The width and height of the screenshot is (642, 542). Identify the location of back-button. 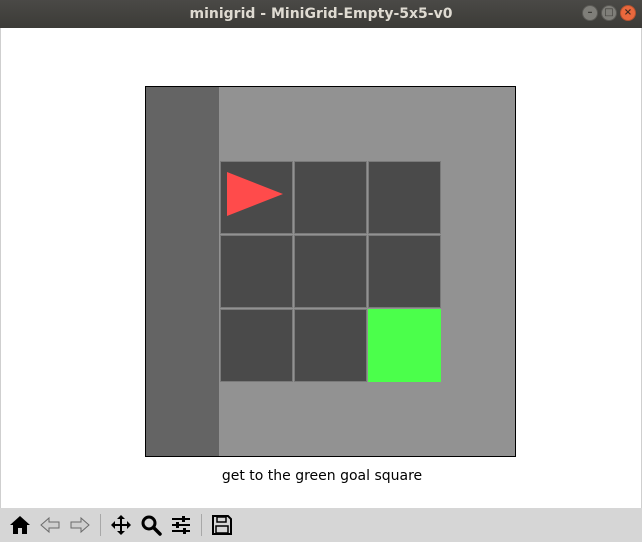
(50, 525).